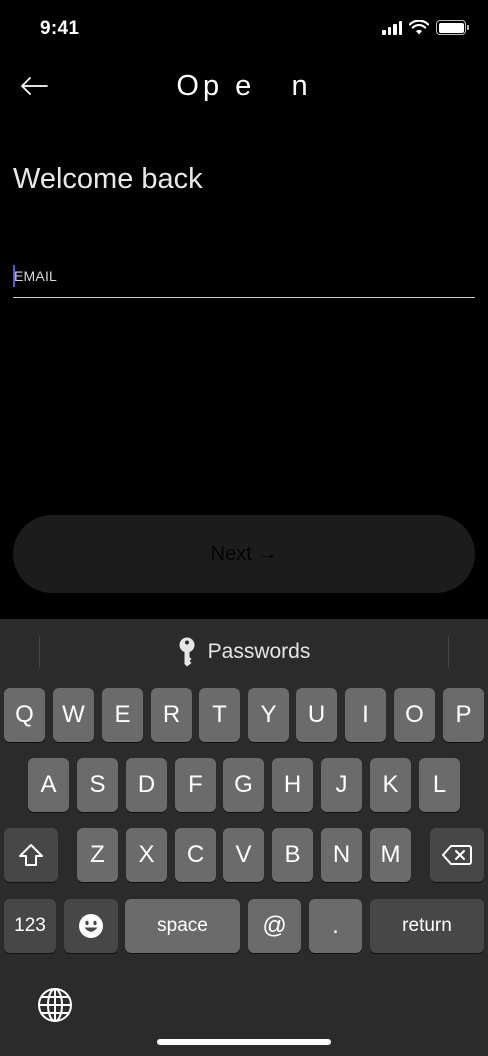  I want to click on key-s: S, so click(97, 785).